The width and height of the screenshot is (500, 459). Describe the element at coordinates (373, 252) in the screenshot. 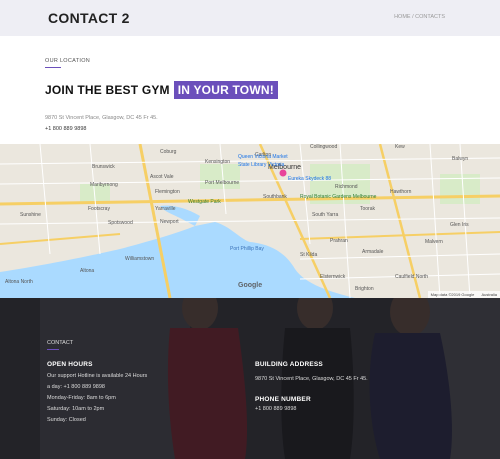

I see `map-place-label: Armadale` at that location.